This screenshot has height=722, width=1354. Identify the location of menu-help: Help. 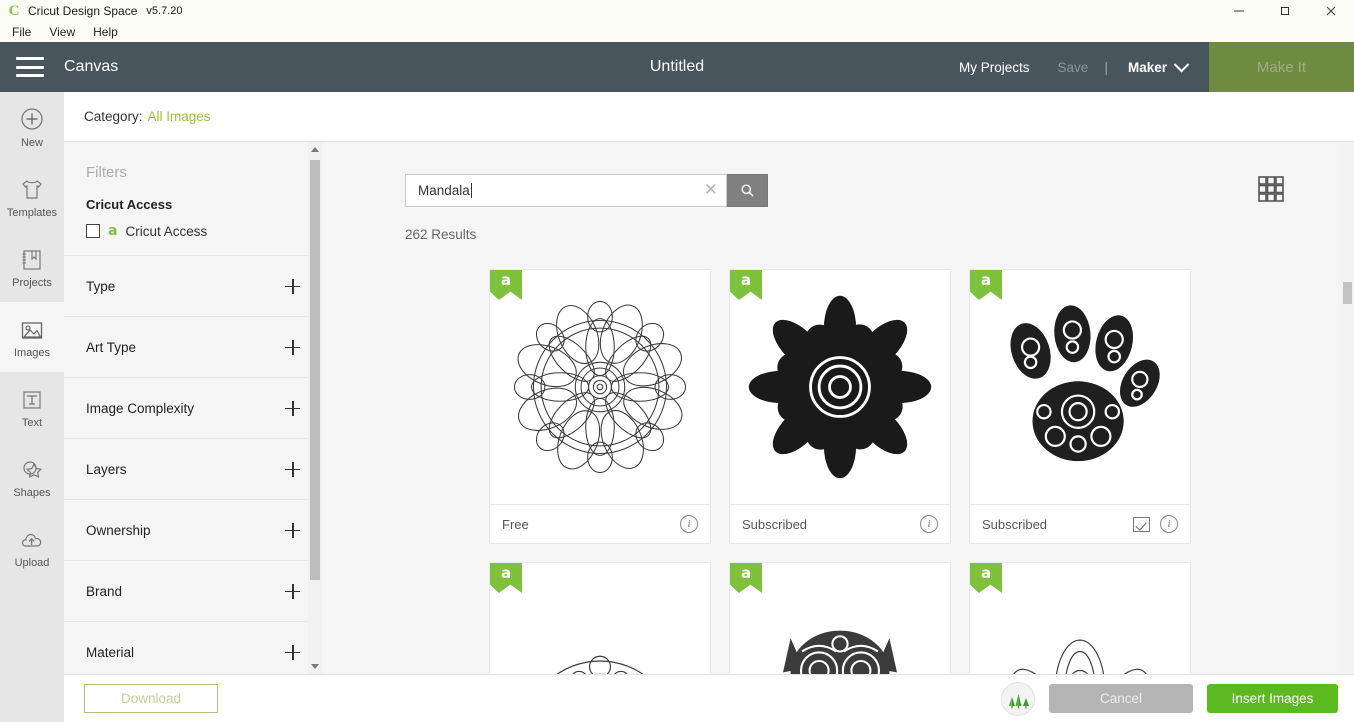
(105, 32).